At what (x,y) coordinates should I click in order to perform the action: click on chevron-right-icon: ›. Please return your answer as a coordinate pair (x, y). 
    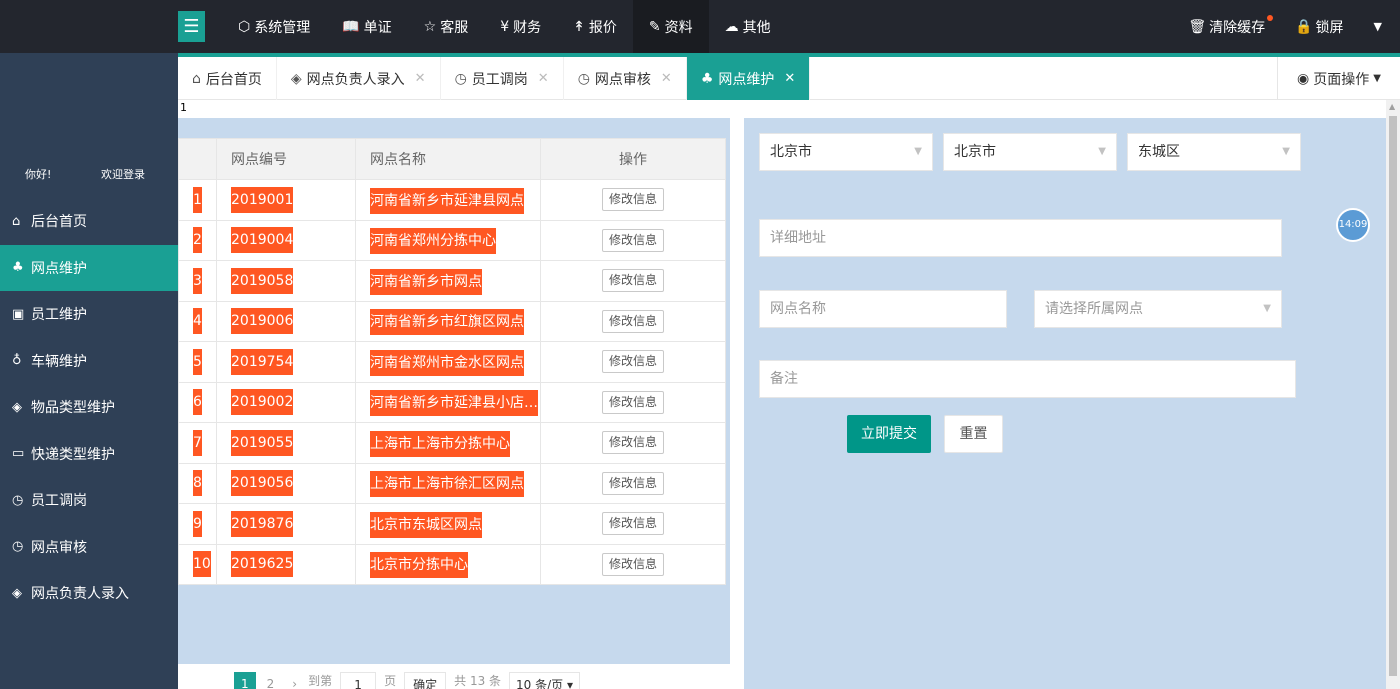
    Looking at the image, I should click on (294, 680).